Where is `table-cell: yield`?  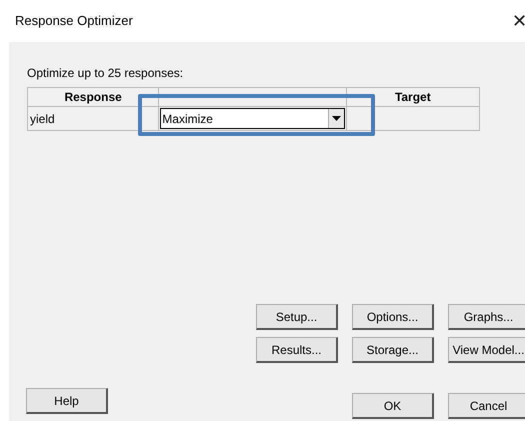 table-cell: yield is located at coordinates (93, 118).